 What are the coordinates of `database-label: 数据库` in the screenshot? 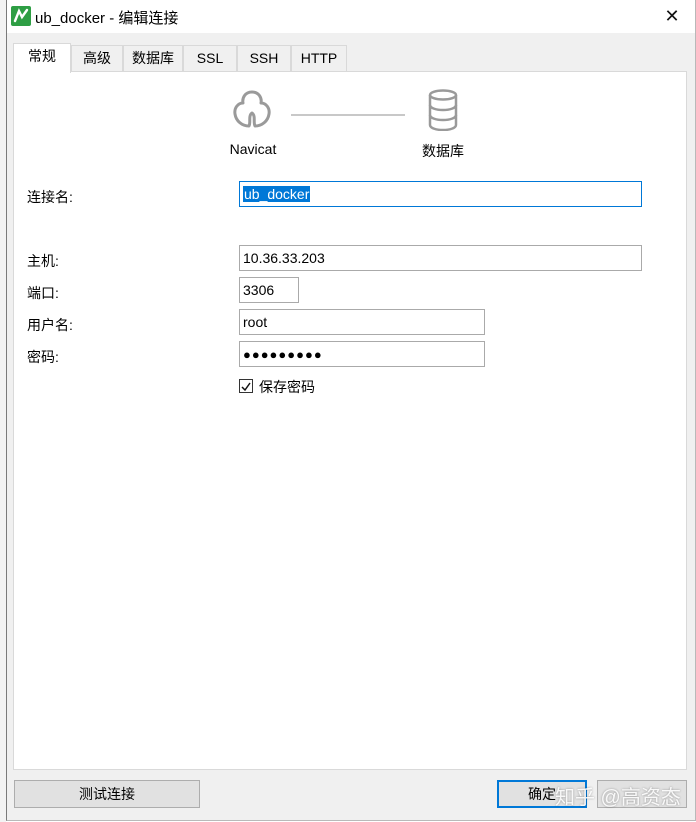 It's located at (443, 151).